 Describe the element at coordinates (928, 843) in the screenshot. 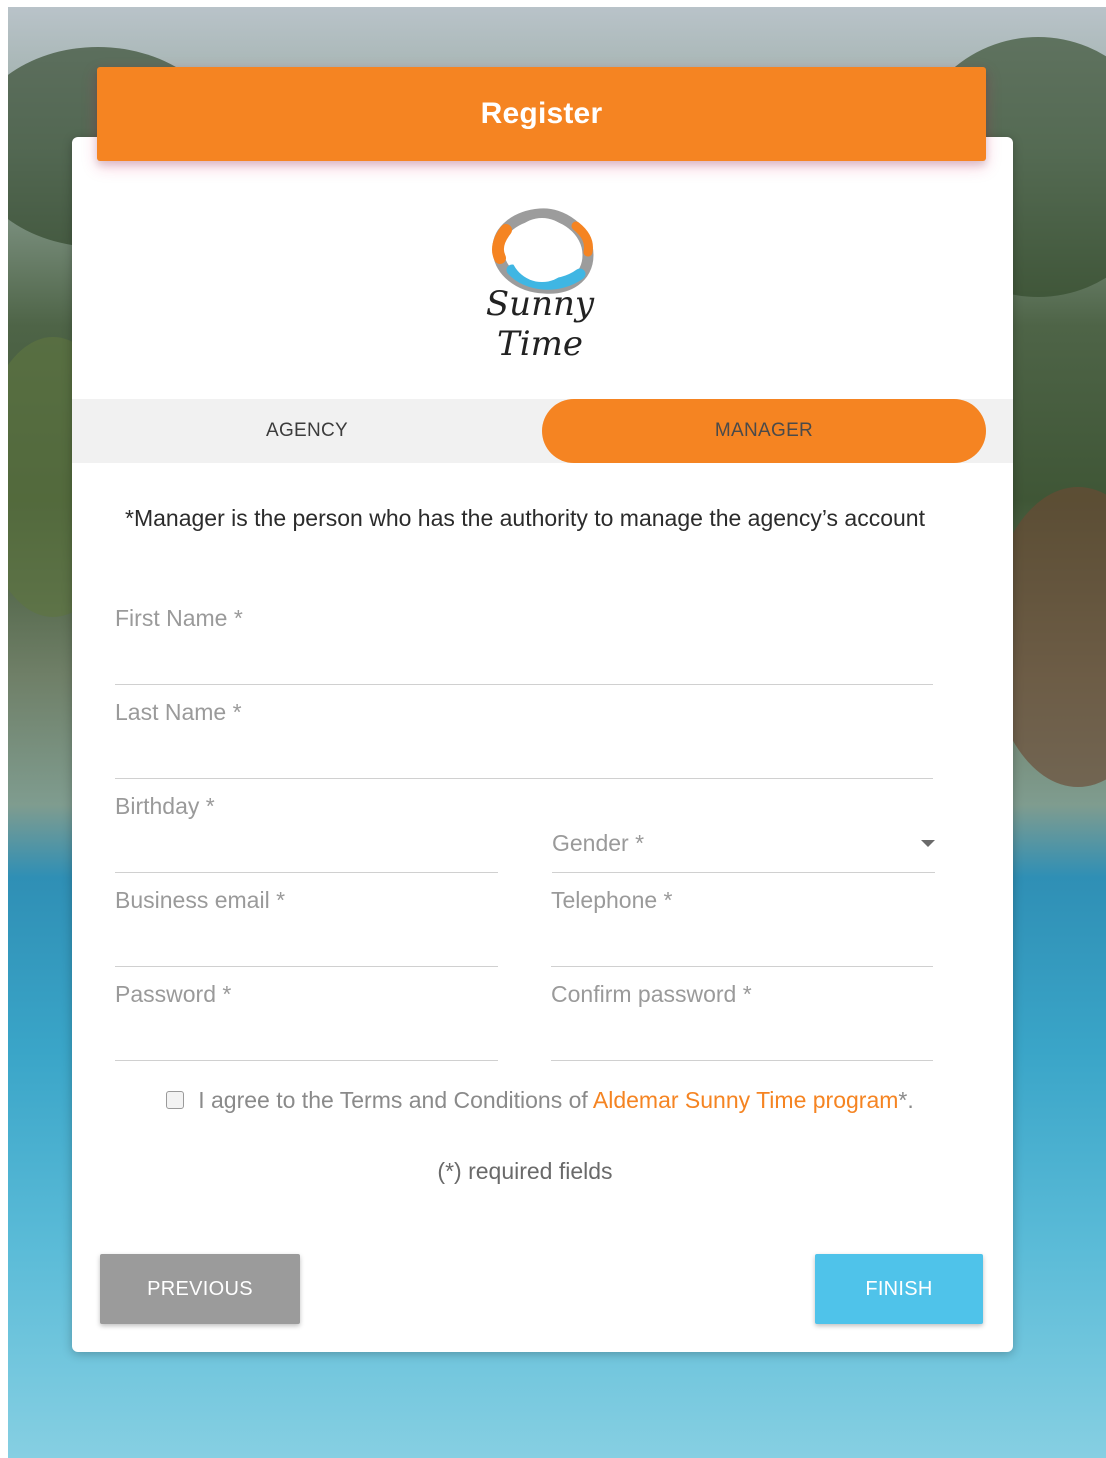

I see `caret-down-icon` at that location.